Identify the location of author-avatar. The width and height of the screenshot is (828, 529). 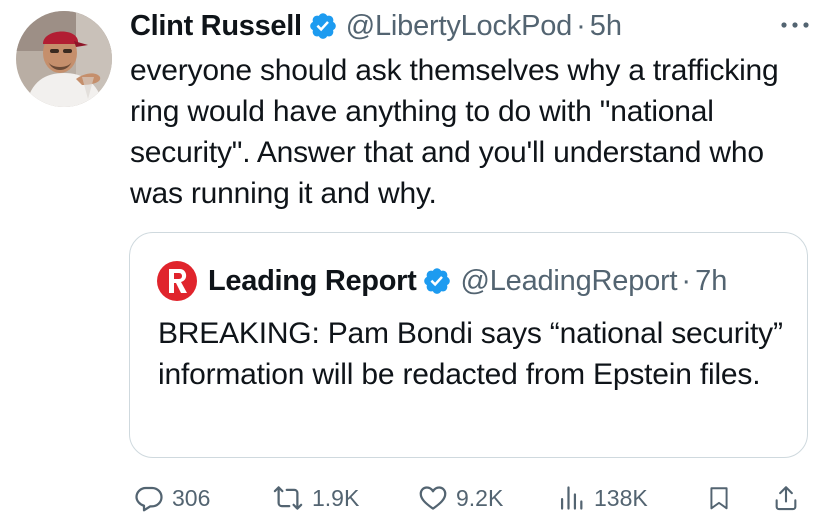
(64, 59).